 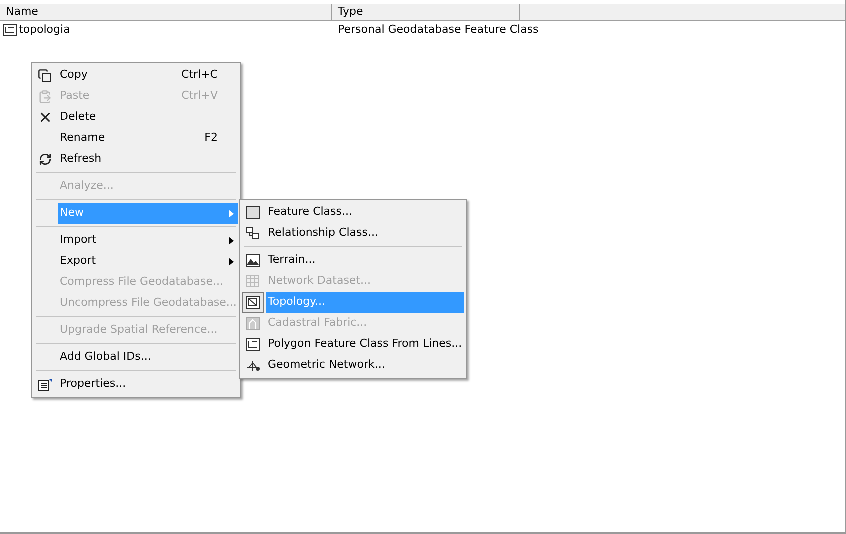 What do you see at coordinates (253, 260) in the screenshot?
I see `terrain-icon` at bounding box center [253, 260].